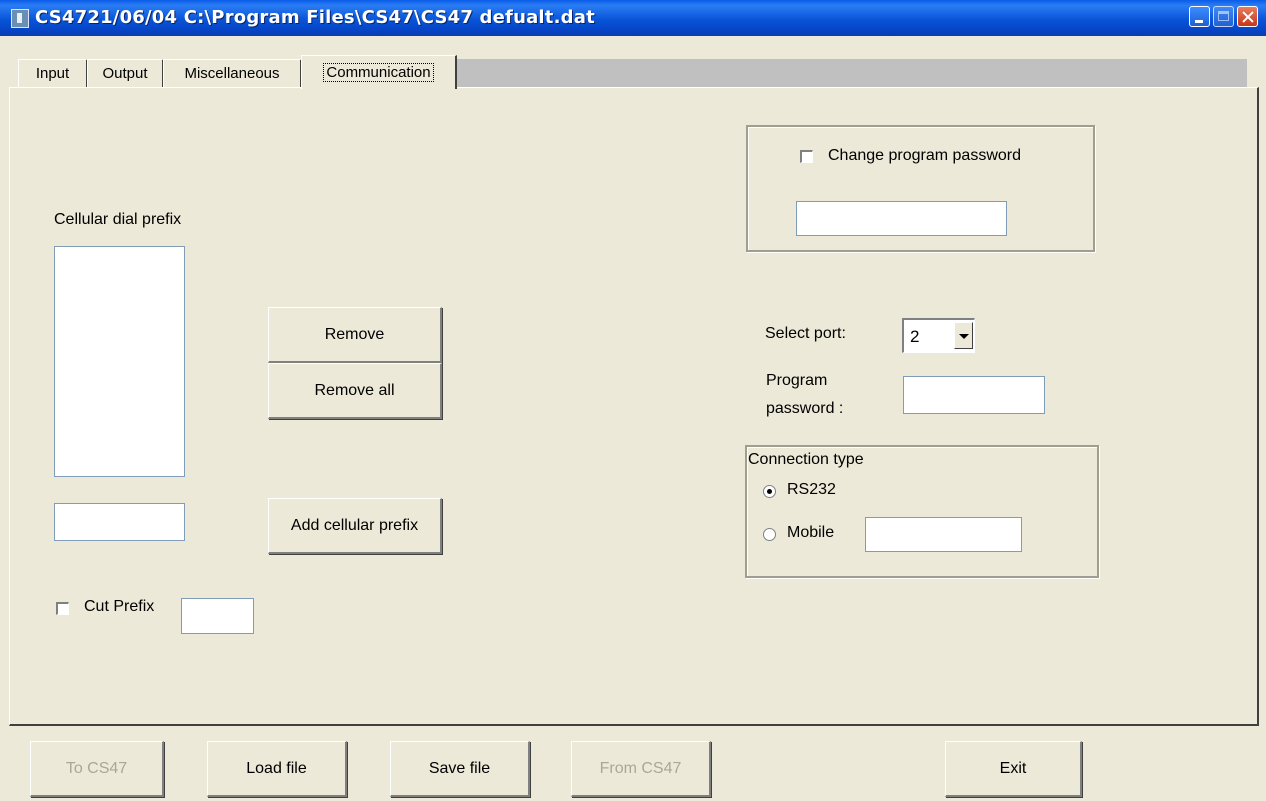 The width and height of the screenshot is (1266, 801). What do you see at coordinates (355, 526) in the screenshot?
I see `add-cellular-prefix-button: Add cellular prefix` at bounding box center [355, 526].